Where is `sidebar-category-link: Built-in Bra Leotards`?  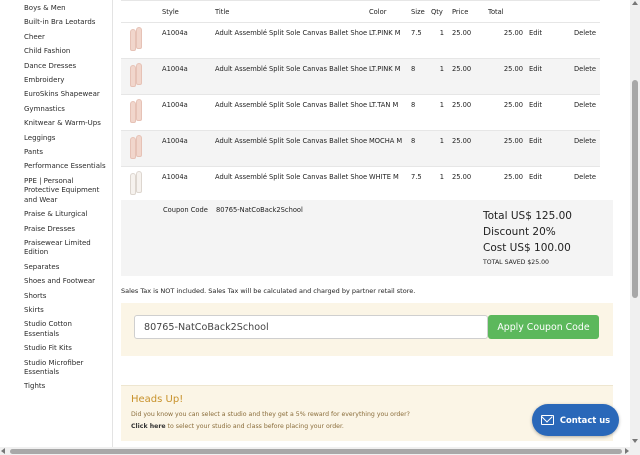
sidebar-category-link: Built-in Bra Leotards is located at coordinates (68, 22).